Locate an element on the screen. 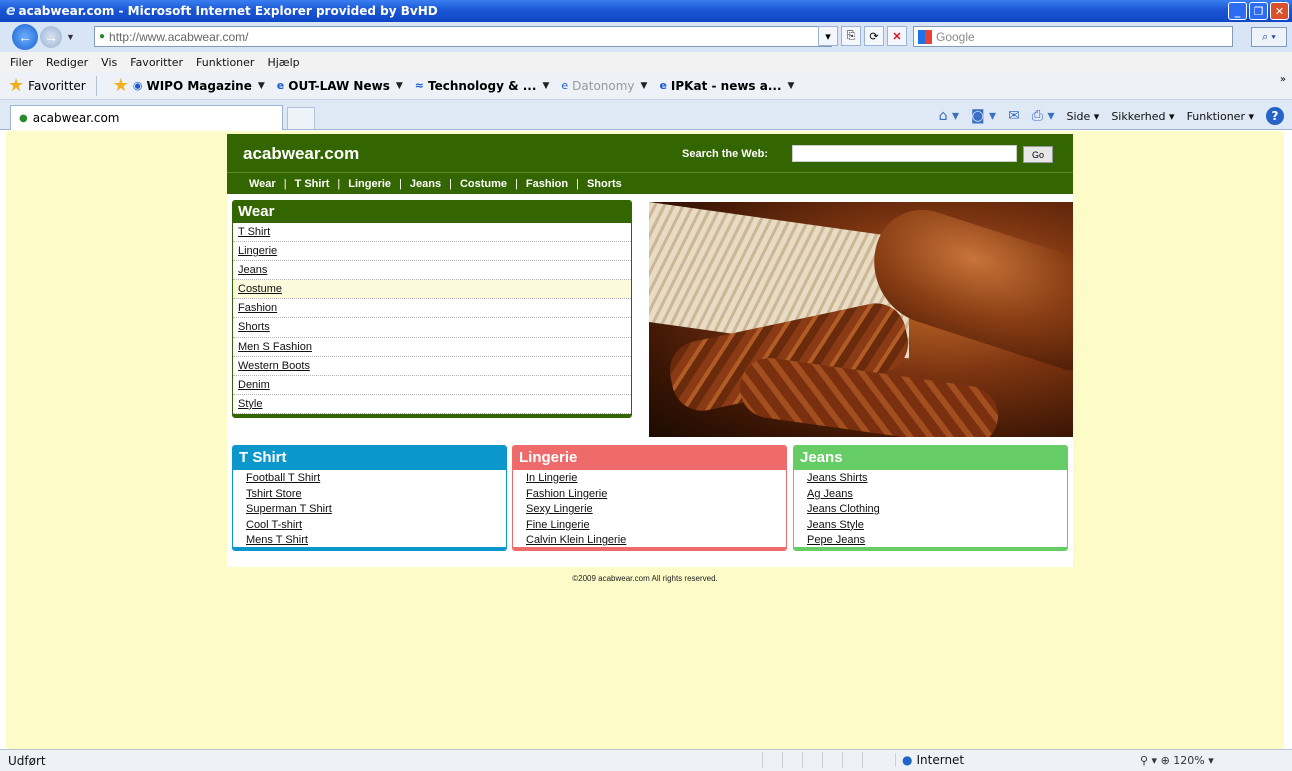 The image size is (1292, 771). stop-icon: ✕ is located at coordinates (897, 36).